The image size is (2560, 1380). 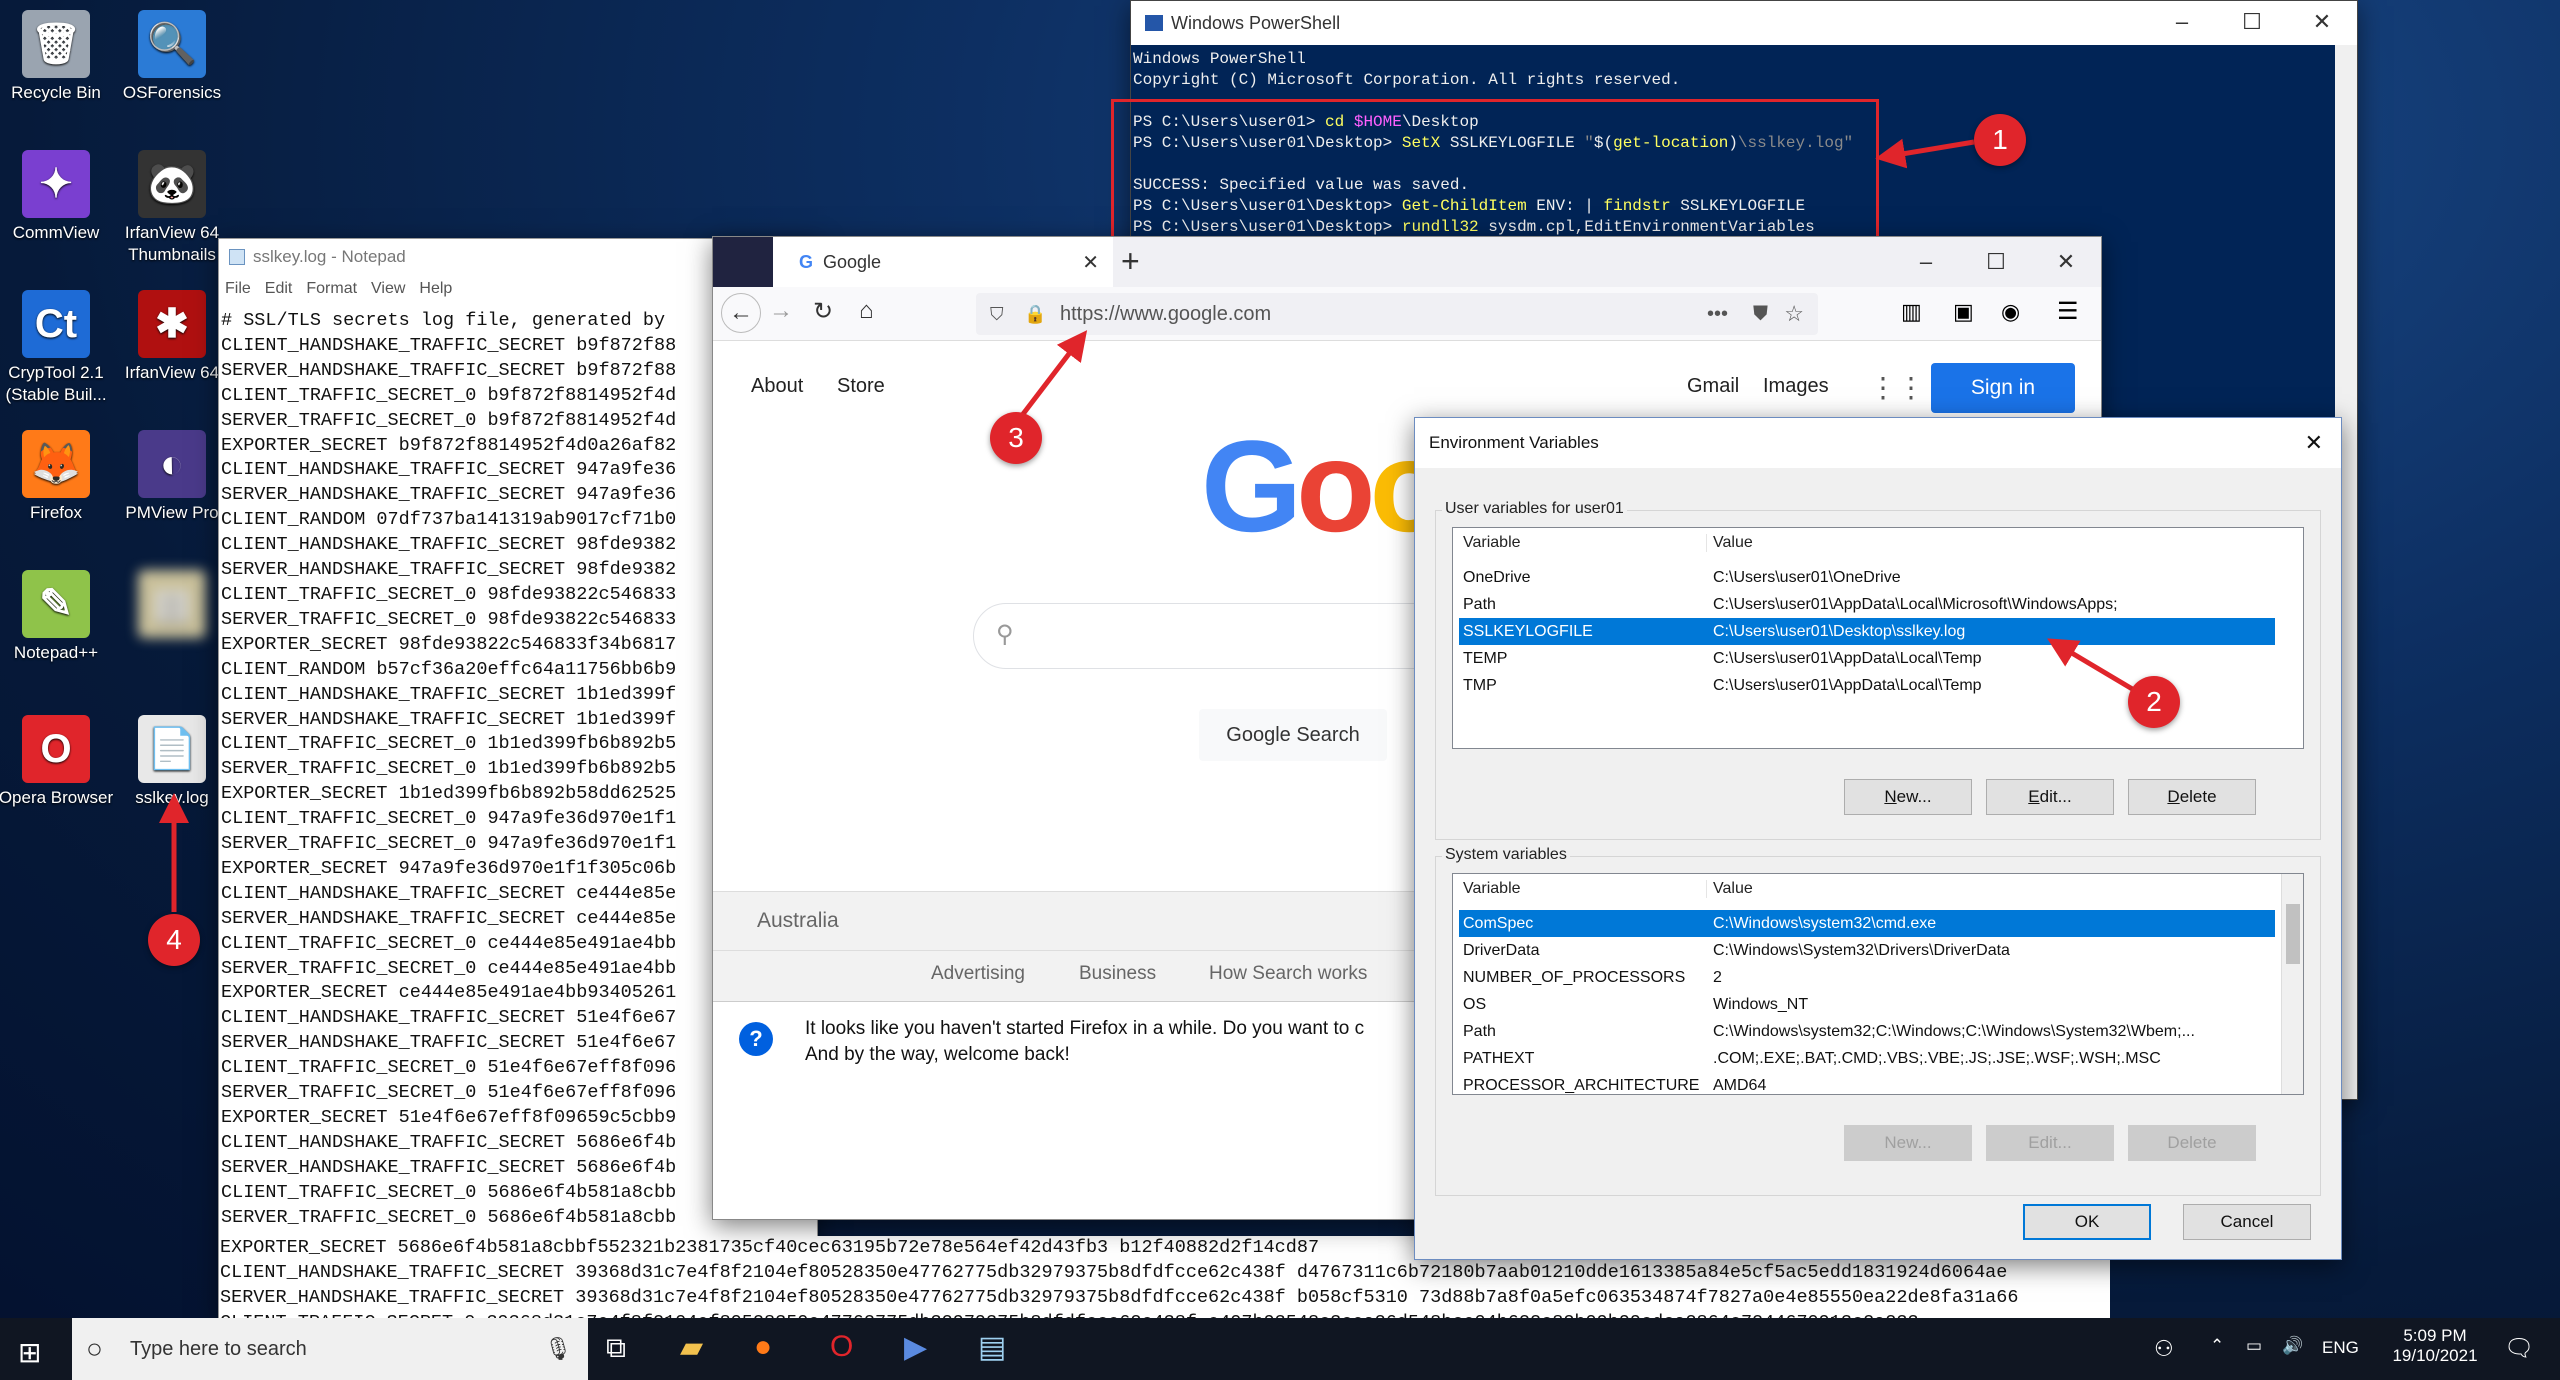 What do you see at coordinates (2164, 1349) in the screenshot?
I see `people-icon: ⚇` at bounding box center [2164, 1349].